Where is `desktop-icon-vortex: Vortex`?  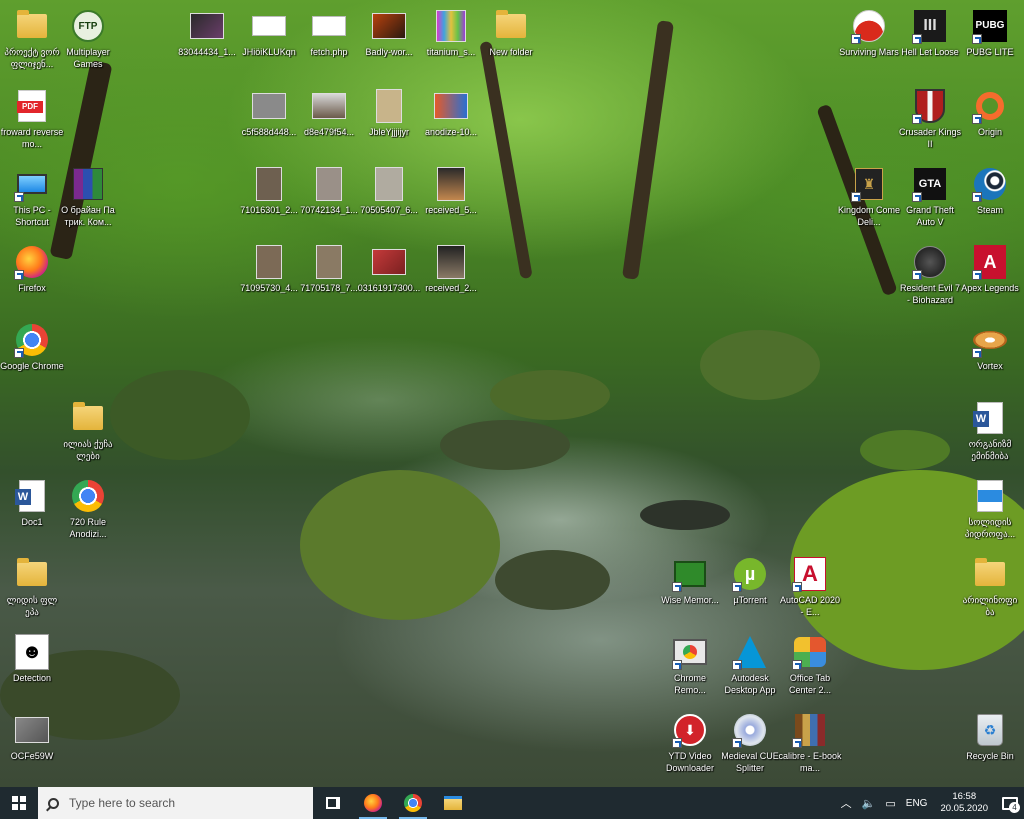 desktop-icon-vortex: Vortex is located at coordinates (990, 355).